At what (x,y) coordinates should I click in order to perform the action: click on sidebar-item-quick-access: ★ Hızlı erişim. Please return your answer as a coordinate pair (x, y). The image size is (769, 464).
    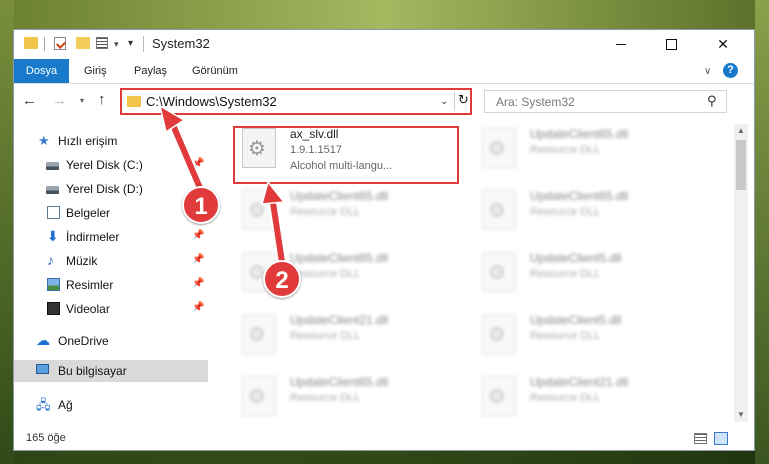
    Looking at the image, I should click on (111, 141).